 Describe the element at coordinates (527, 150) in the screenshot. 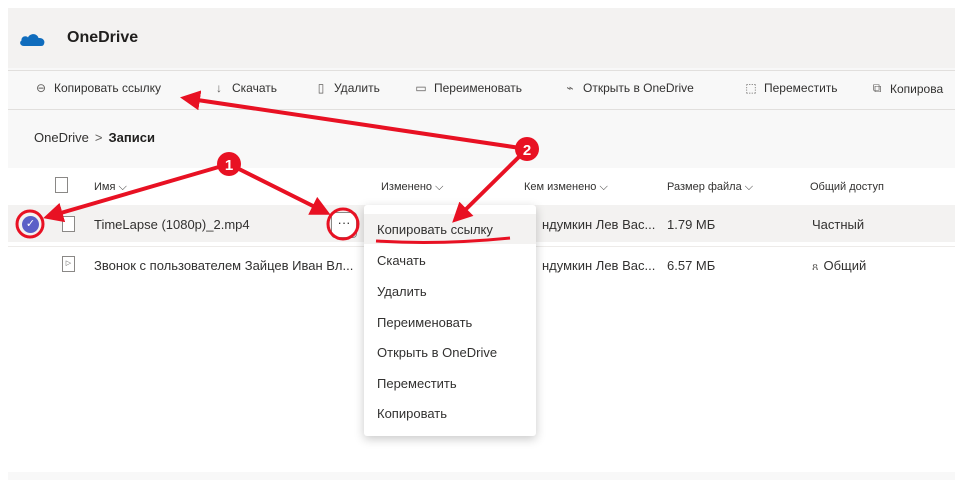

I see `marker-label: 2` at that location.